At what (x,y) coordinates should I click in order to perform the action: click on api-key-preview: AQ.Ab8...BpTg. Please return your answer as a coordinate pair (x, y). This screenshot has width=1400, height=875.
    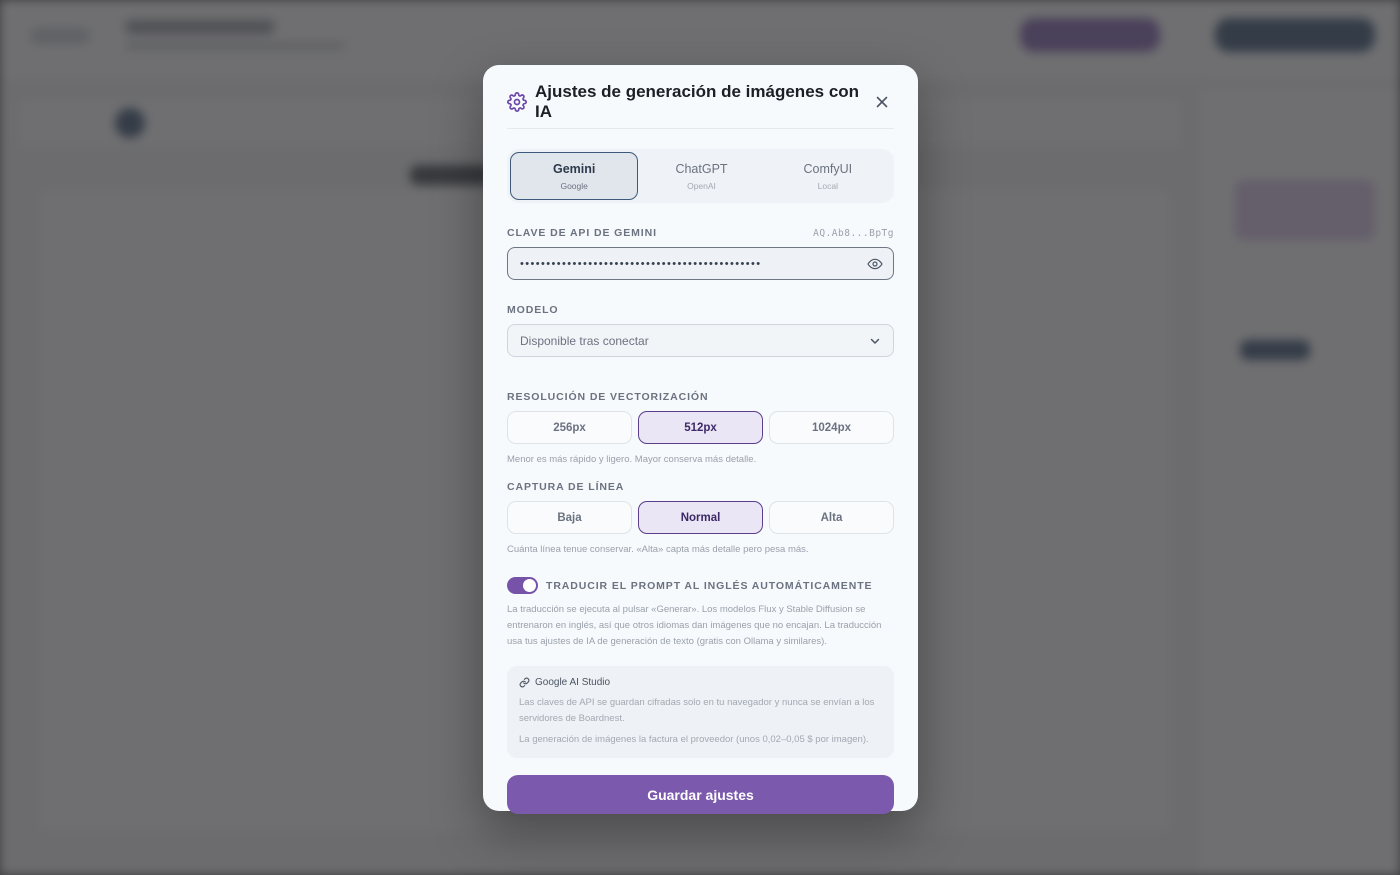
    Looking at the image, I should click on (853, 233).